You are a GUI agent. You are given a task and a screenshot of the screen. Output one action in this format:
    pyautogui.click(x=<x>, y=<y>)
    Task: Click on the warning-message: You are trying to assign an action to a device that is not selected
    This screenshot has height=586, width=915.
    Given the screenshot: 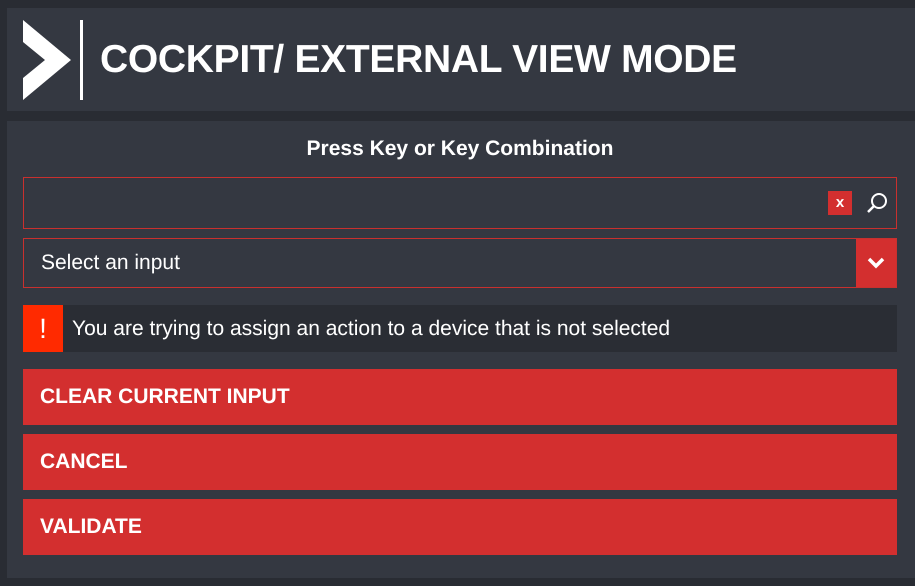 What is the action you would take?
    pyautogui.click(x=370, y=329)
    